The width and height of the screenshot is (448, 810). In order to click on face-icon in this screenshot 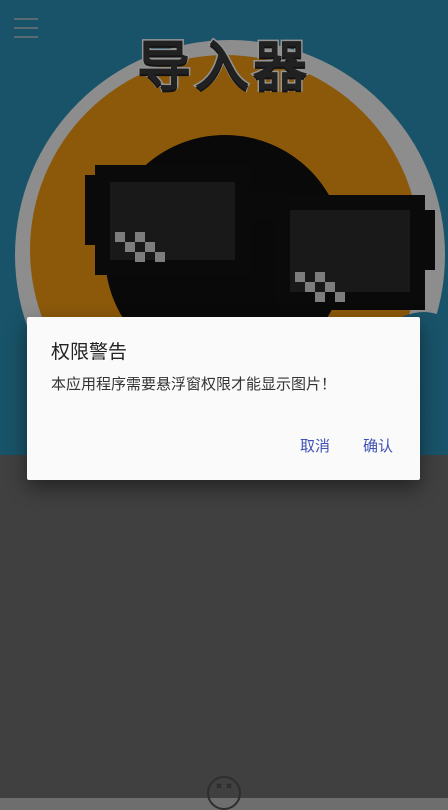, I will do `click(224, 786)`.